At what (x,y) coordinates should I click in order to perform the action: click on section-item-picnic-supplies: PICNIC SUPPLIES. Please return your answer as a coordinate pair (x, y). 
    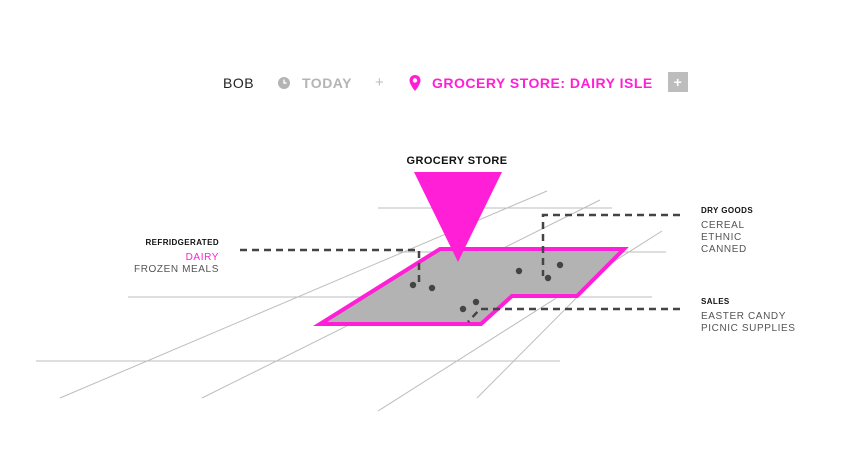
    Looking at the image, I should click on (748, 328).